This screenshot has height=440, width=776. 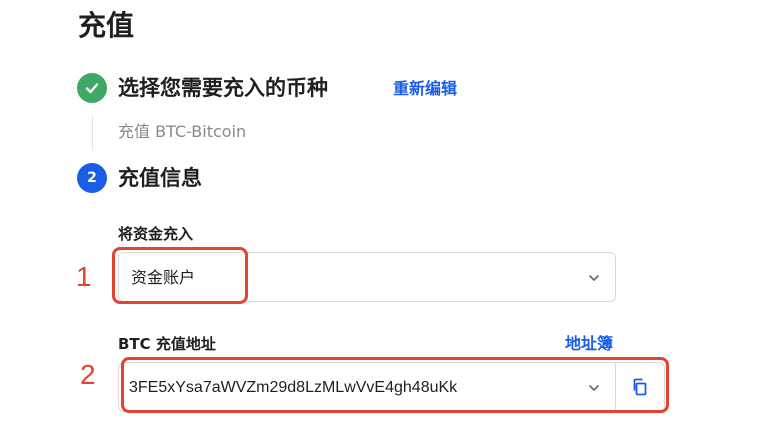 I want to click on annotation-number-1: 1, so click(x=84, y=276).